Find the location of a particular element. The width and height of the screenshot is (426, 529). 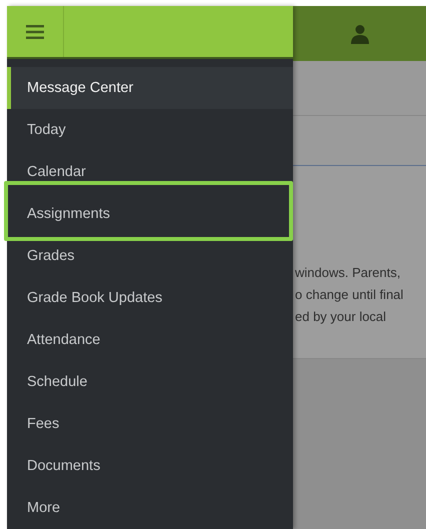

menu-item: Calendar is located at coordinates (150, 172).